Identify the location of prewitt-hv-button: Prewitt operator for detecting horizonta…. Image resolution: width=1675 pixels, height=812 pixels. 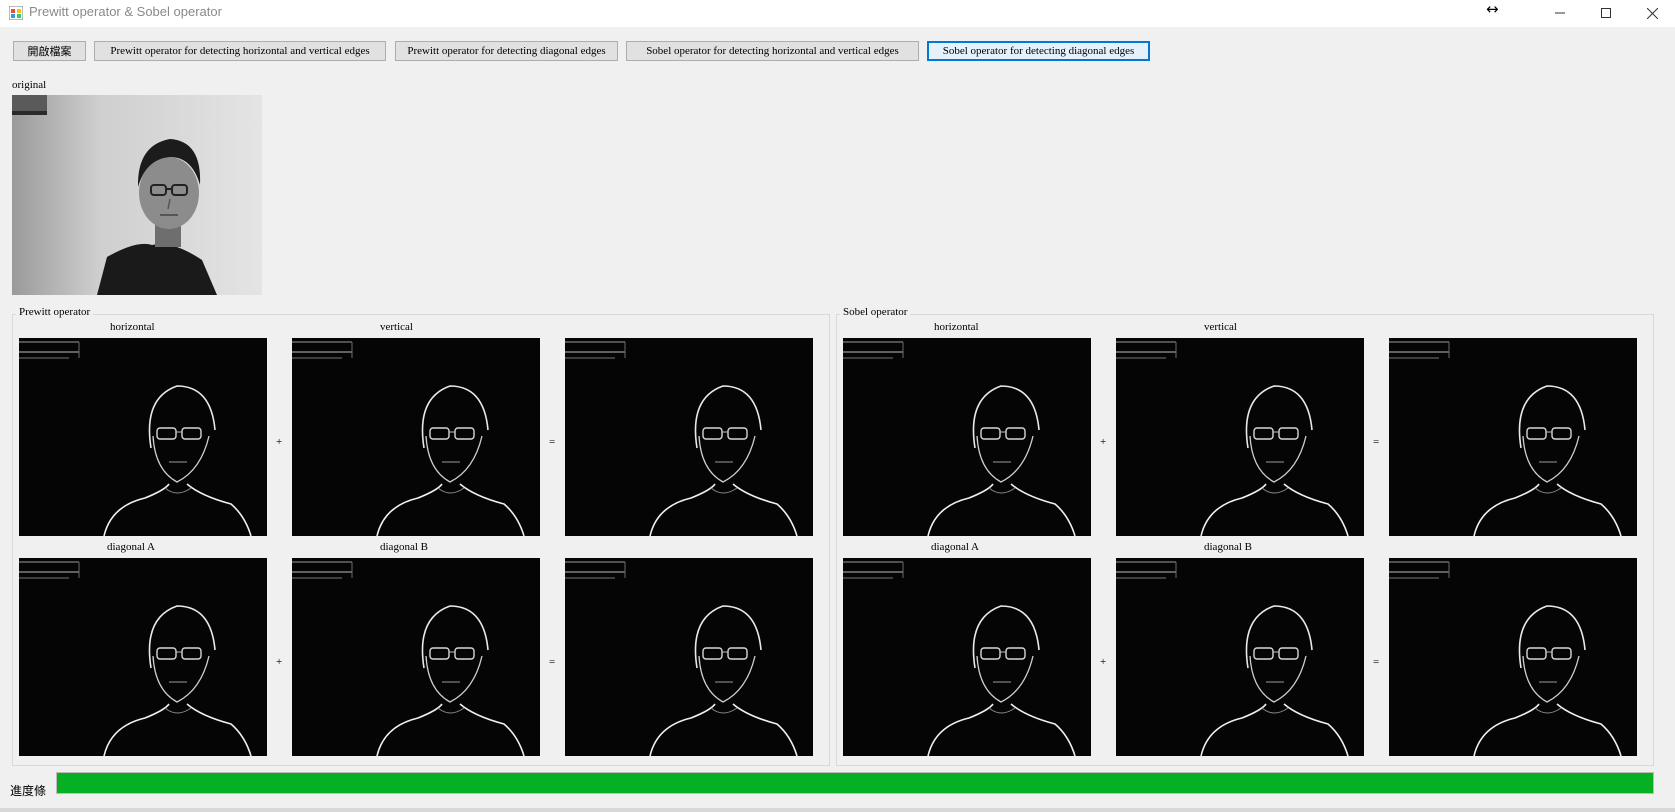
(240, 51).